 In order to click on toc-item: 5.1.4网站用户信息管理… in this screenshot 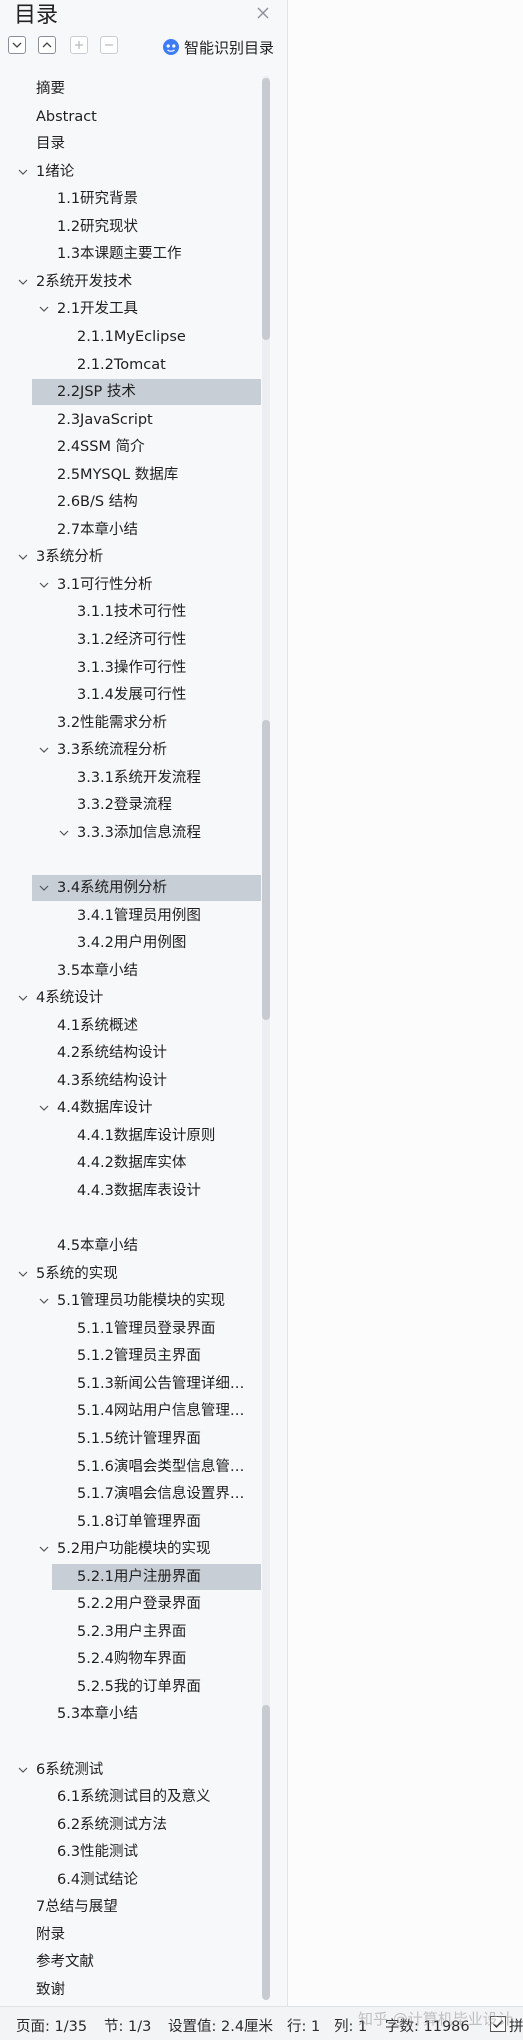, I will do `click(146, 1411)`.